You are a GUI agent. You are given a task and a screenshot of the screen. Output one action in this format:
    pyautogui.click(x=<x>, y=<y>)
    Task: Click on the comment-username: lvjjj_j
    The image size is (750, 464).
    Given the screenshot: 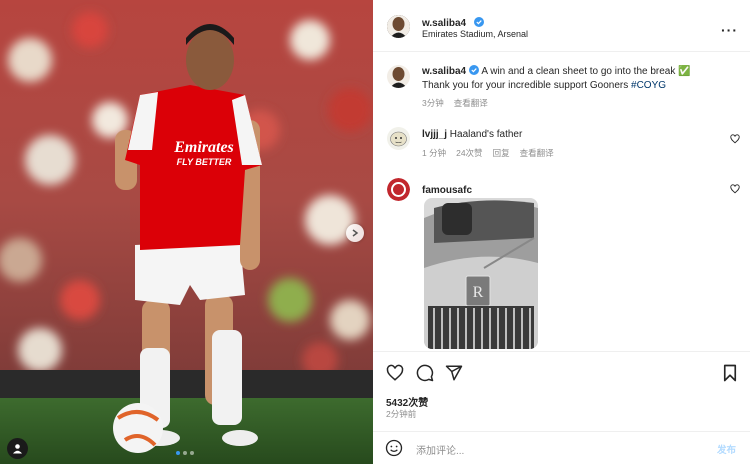 What is the action you would take?
    pyautogui.click(x=434, y=134)
    